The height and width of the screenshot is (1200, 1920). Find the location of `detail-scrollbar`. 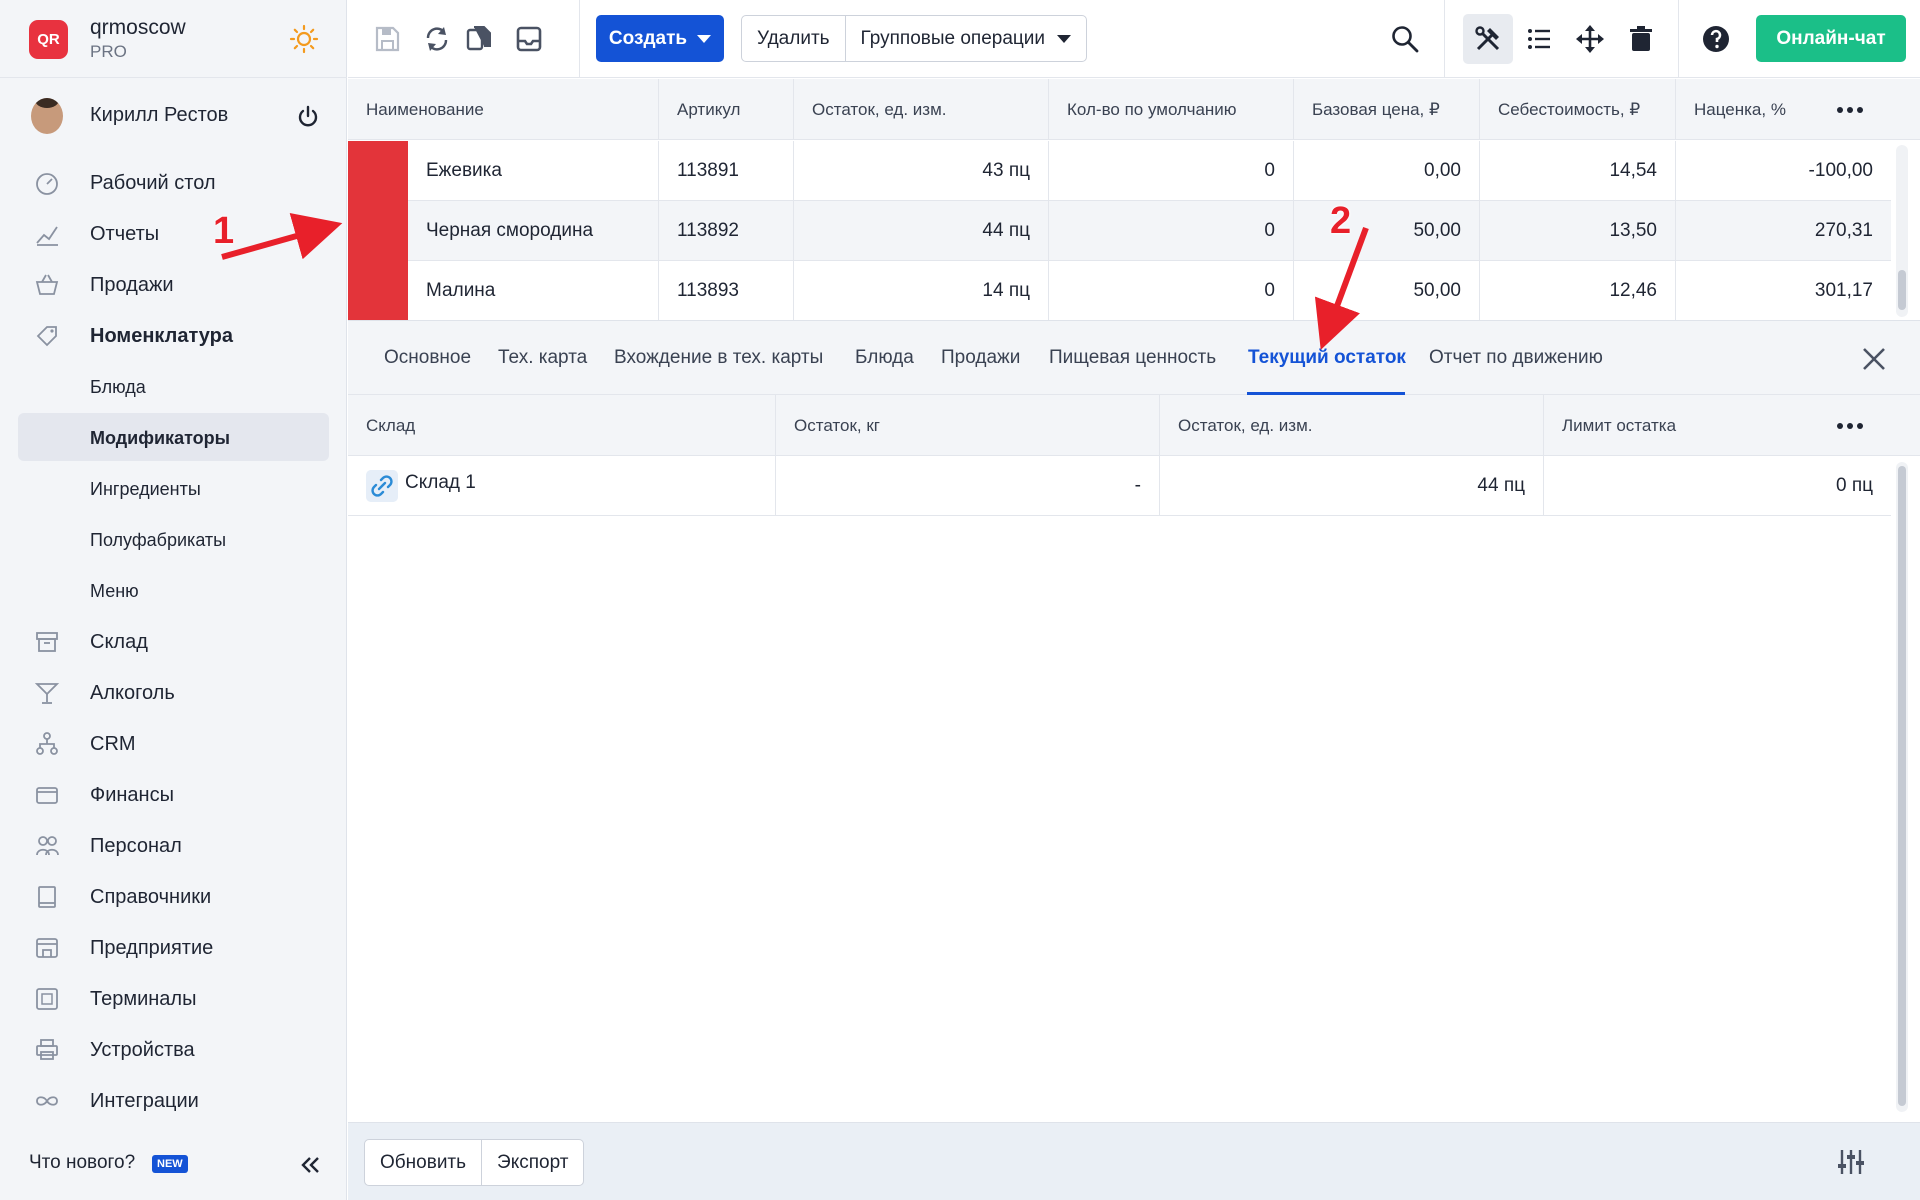

detail-scrollbar is located at coordinates (1902, 787).